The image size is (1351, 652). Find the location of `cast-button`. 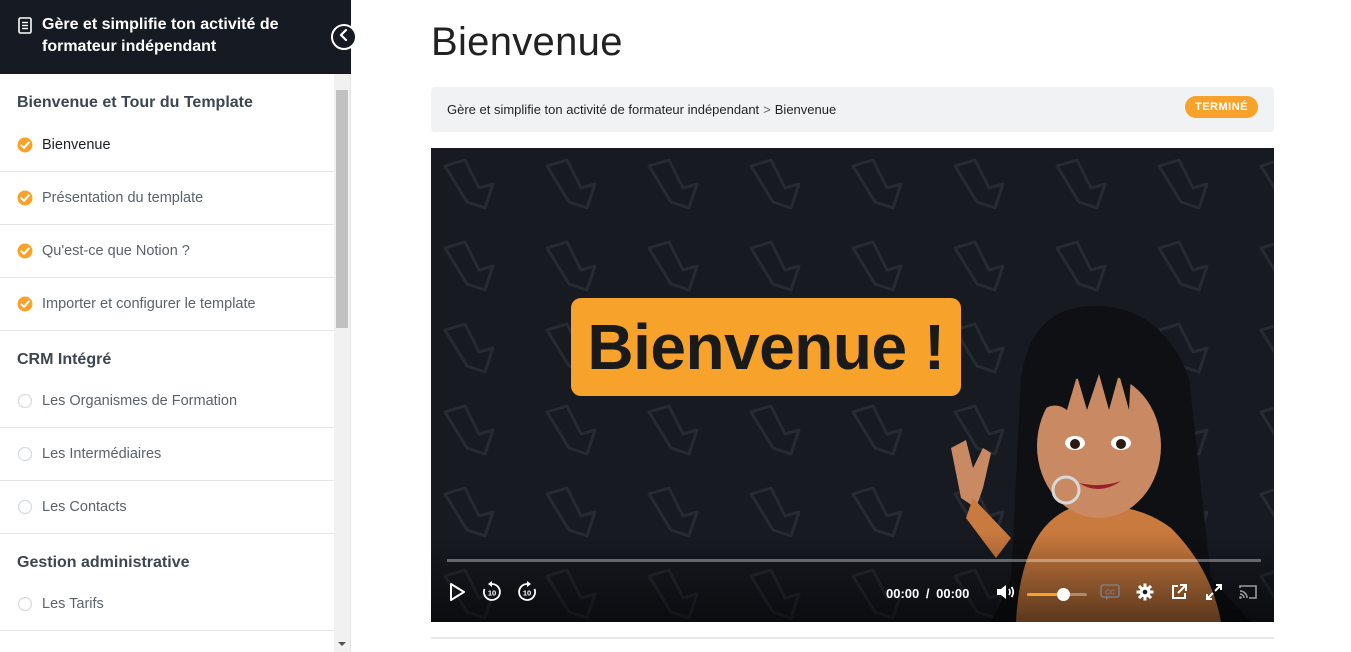

cast-button is located at coordinates (1248, 594).